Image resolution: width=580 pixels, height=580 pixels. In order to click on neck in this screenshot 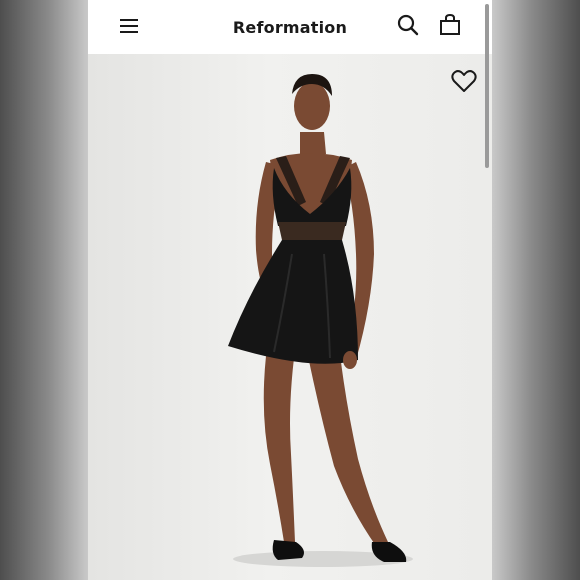, I will do `click(313, 143)`.